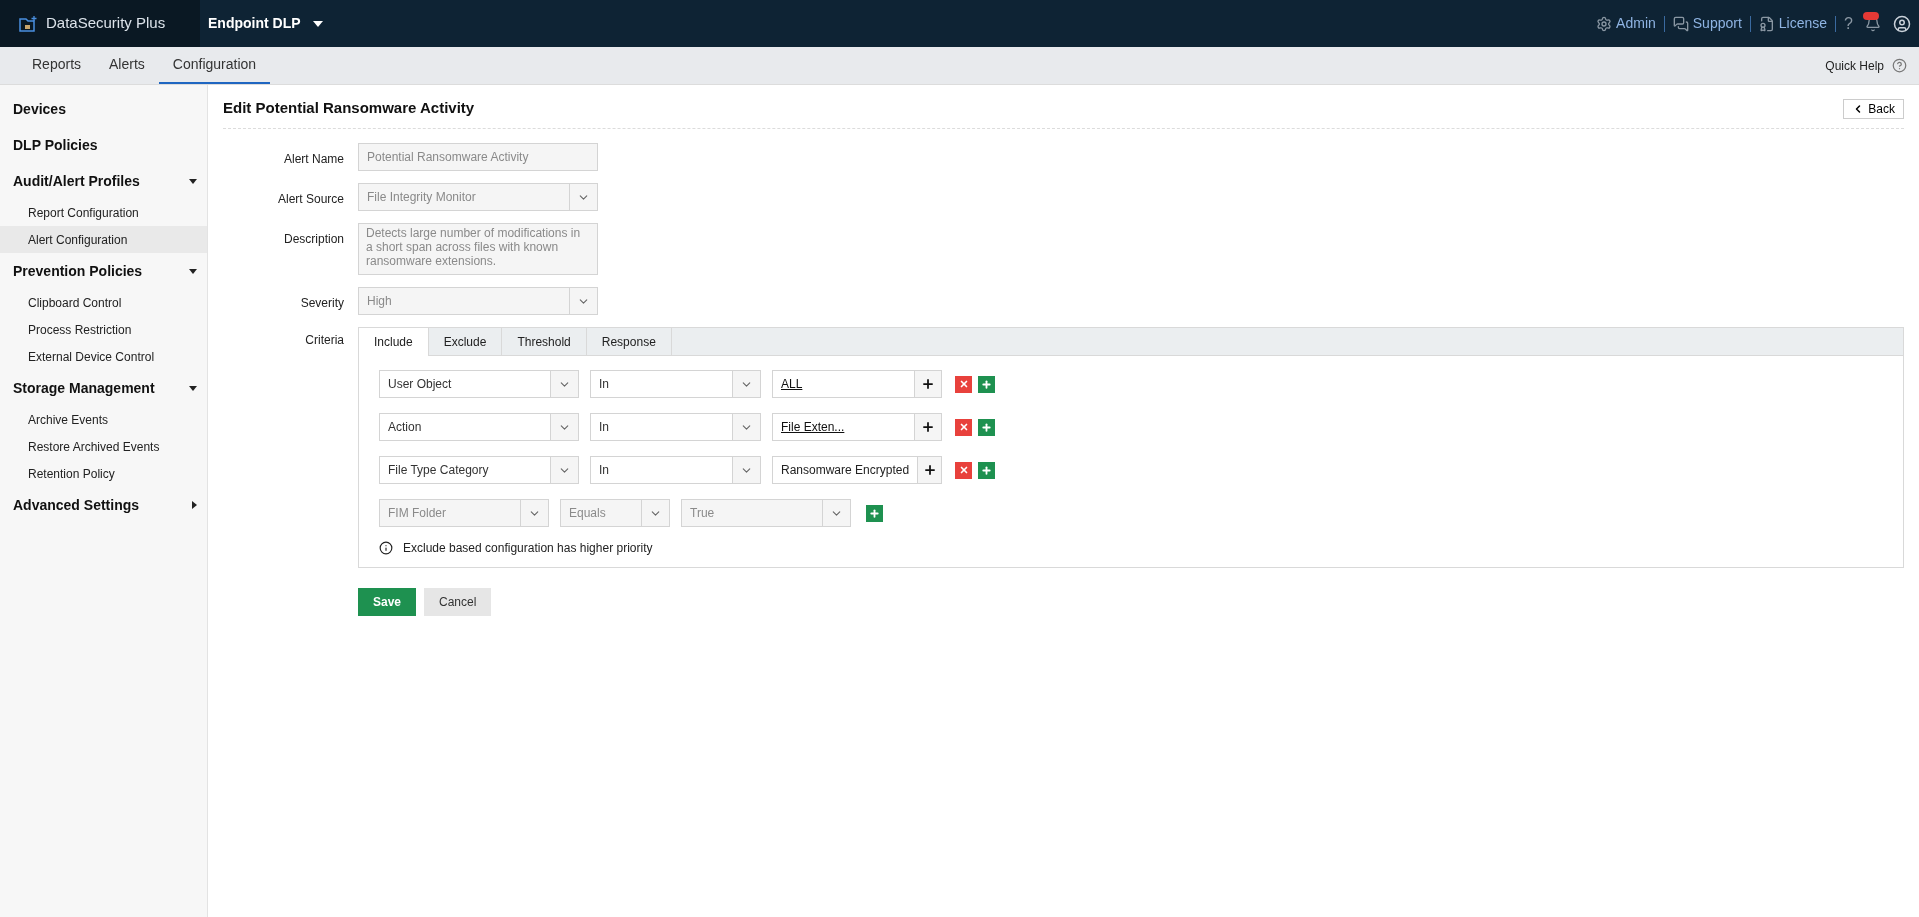  I want to click on sidebar-heading: Storage Management, so click(103, 388).